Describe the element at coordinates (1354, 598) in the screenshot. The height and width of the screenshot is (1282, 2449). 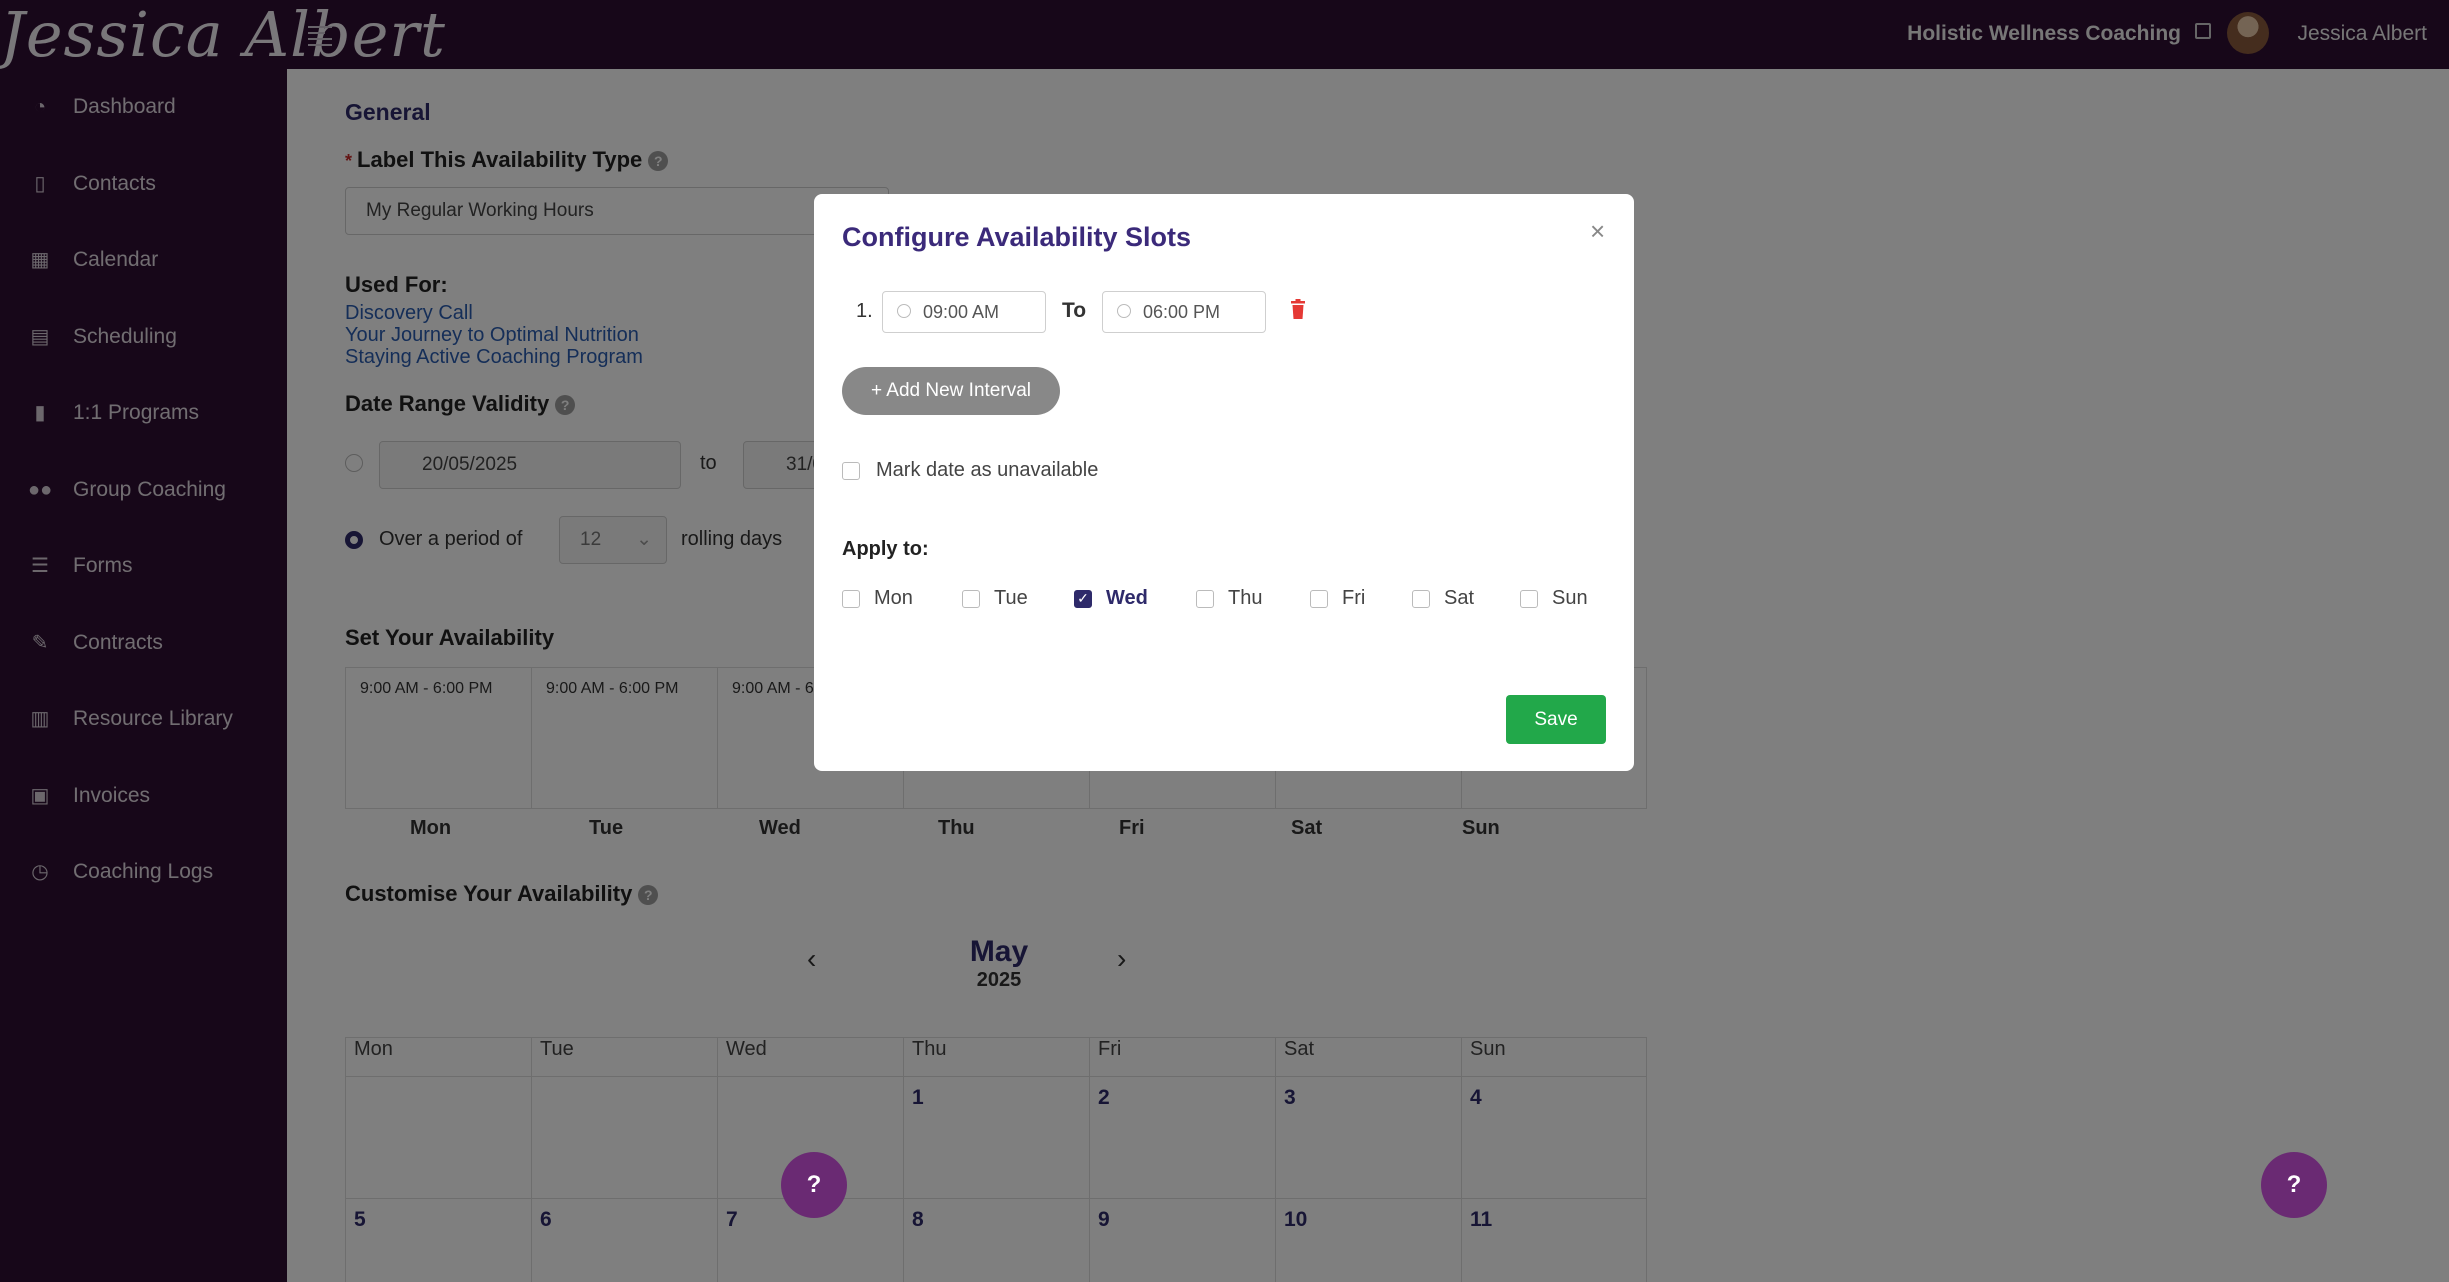
I see `day-checkbox-label: Fri` at that location.